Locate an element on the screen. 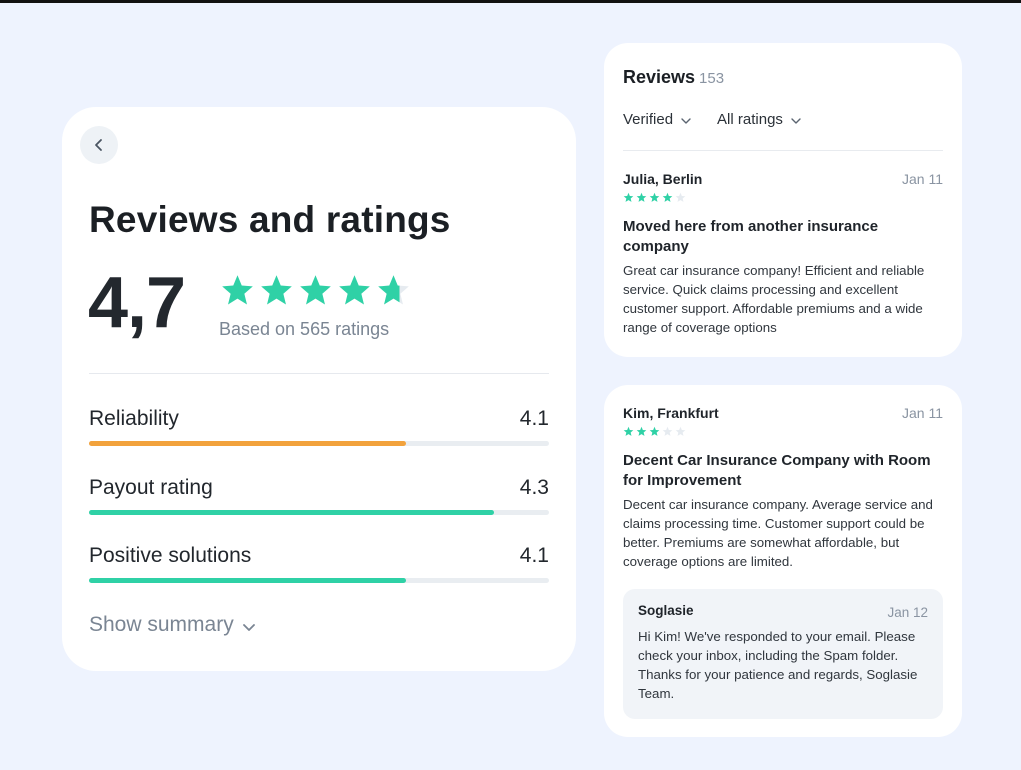 This screenshot has width=1021, height=770. metric-label: Payout rating is located at coordinates (151, 487).